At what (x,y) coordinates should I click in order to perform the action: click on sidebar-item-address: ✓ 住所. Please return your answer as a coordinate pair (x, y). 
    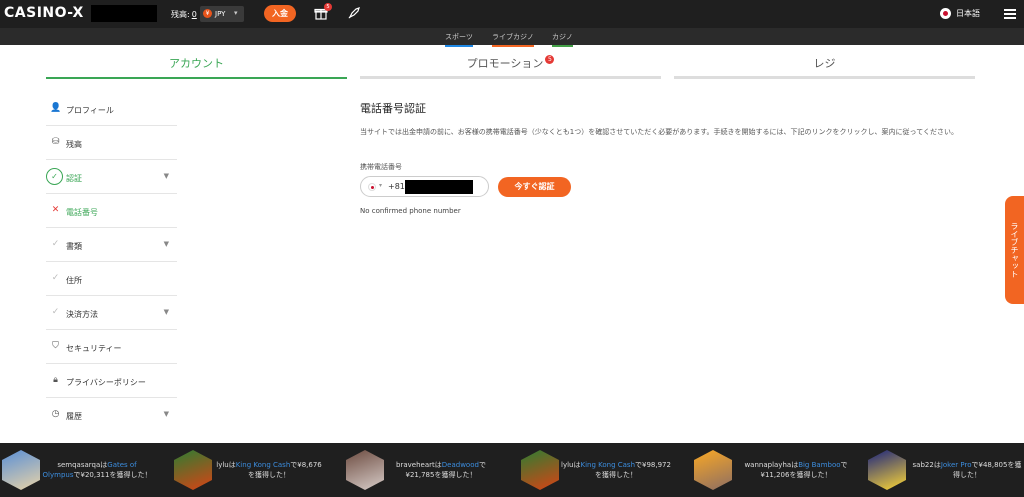
    Looking at the image, I should click on (111, 279).